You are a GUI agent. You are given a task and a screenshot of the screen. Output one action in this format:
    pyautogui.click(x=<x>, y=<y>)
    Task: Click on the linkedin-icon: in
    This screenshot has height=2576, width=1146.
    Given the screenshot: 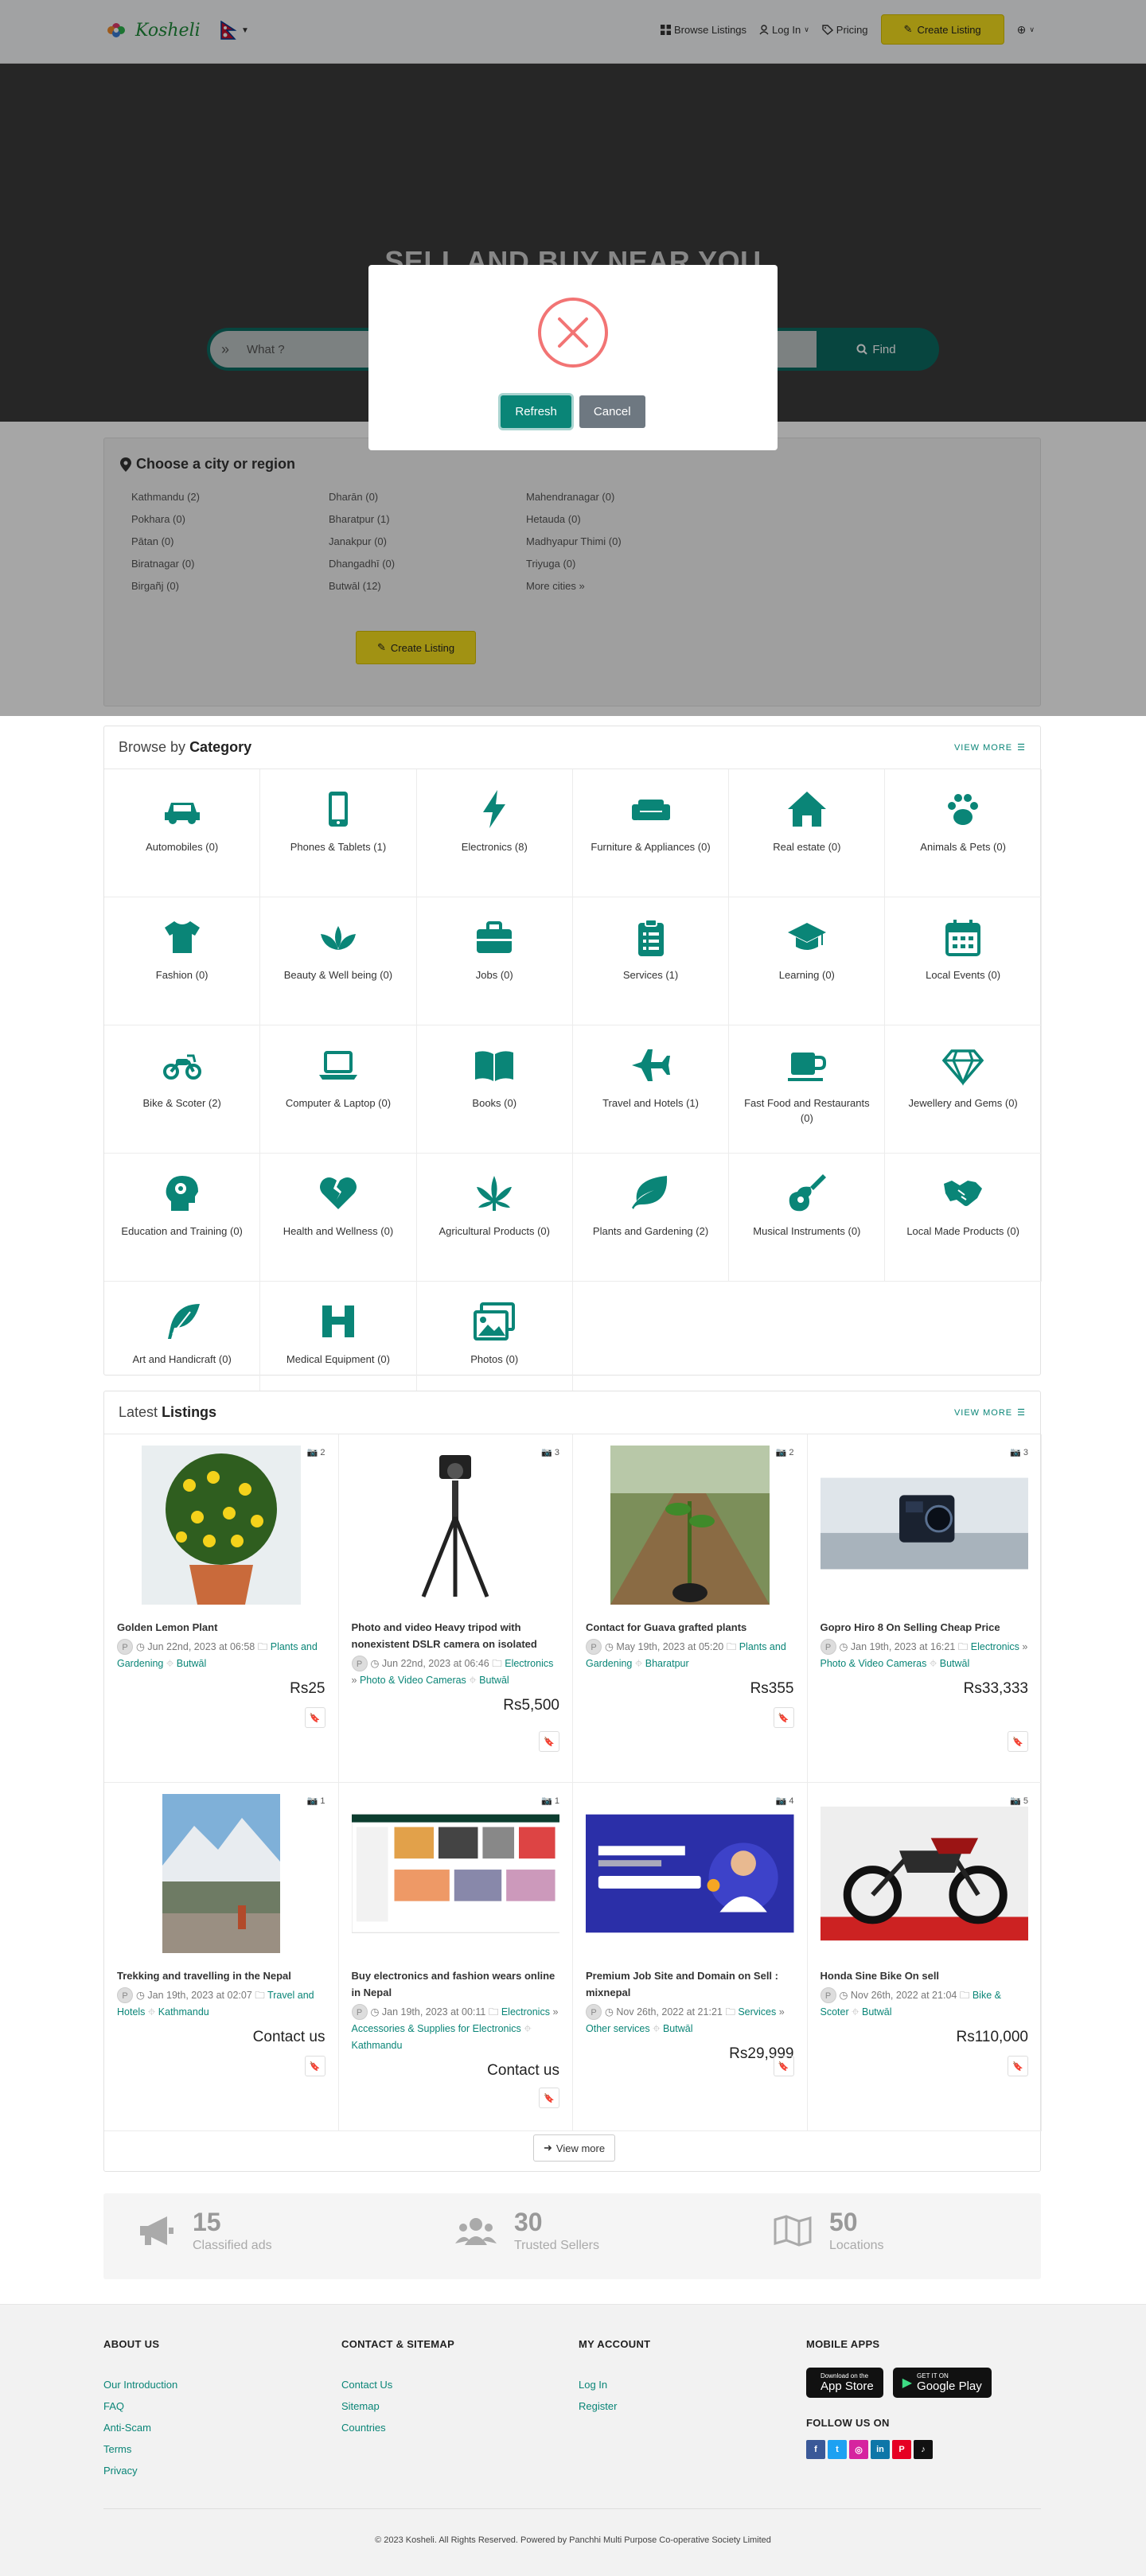 What is the action you would take?
    pyautogui.click(x=880, y=2450)
    